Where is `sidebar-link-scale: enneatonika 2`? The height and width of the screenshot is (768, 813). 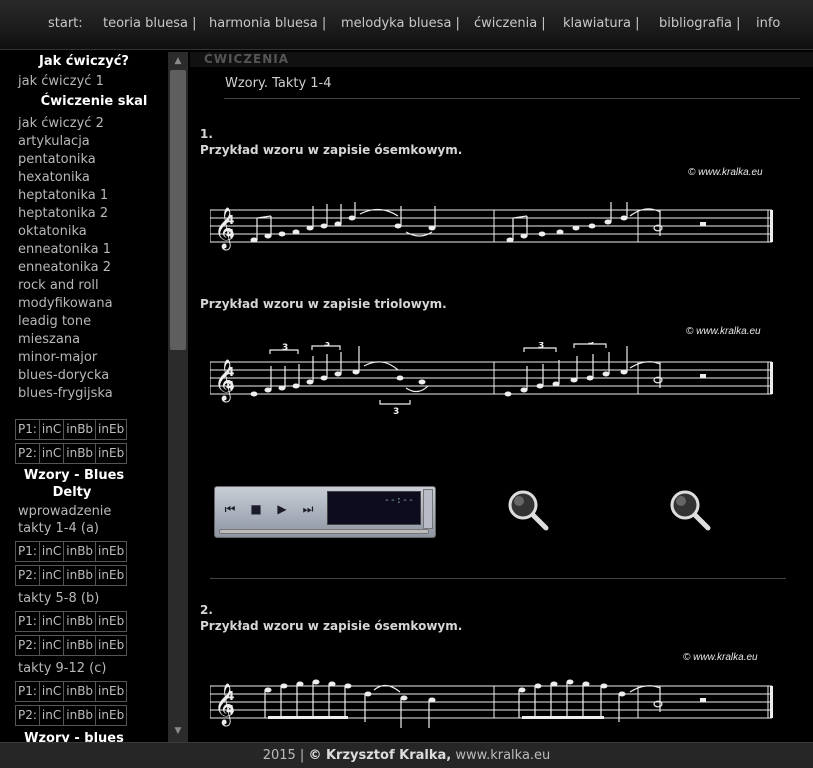 sidebar-link-scale: enneatonika 2 is located at coordinates (64, 267).